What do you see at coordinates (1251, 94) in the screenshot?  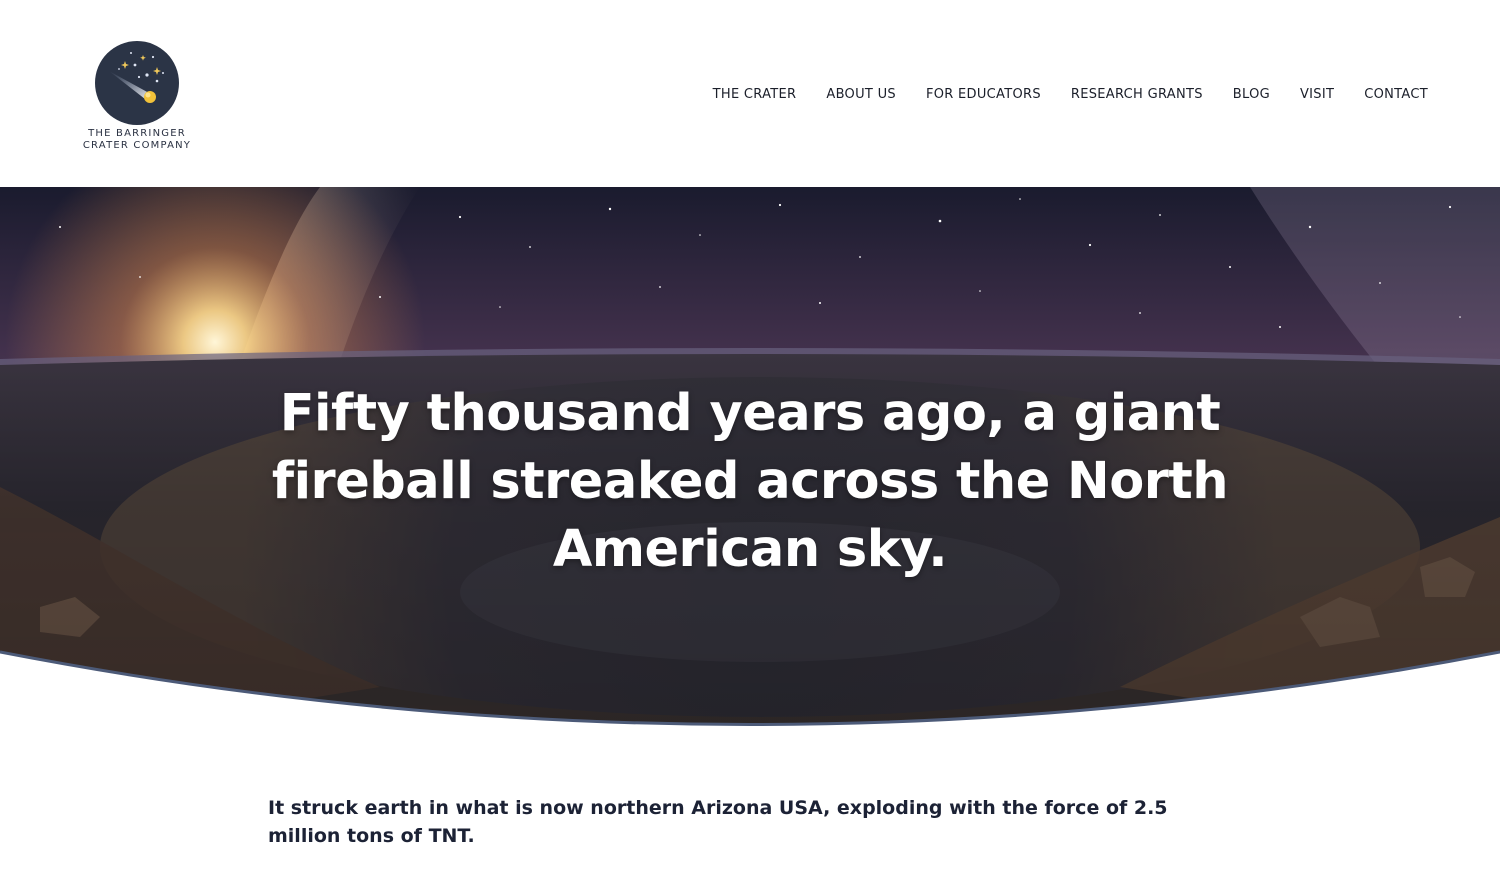 I see `nav-blog: BLOG` at bounding box center [1251, 94].